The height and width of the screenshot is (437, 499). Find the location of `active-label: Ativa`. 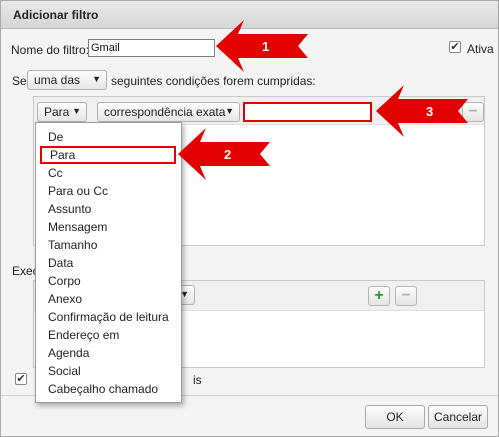

active-label: Ativa is located at coordinates (480, 49).